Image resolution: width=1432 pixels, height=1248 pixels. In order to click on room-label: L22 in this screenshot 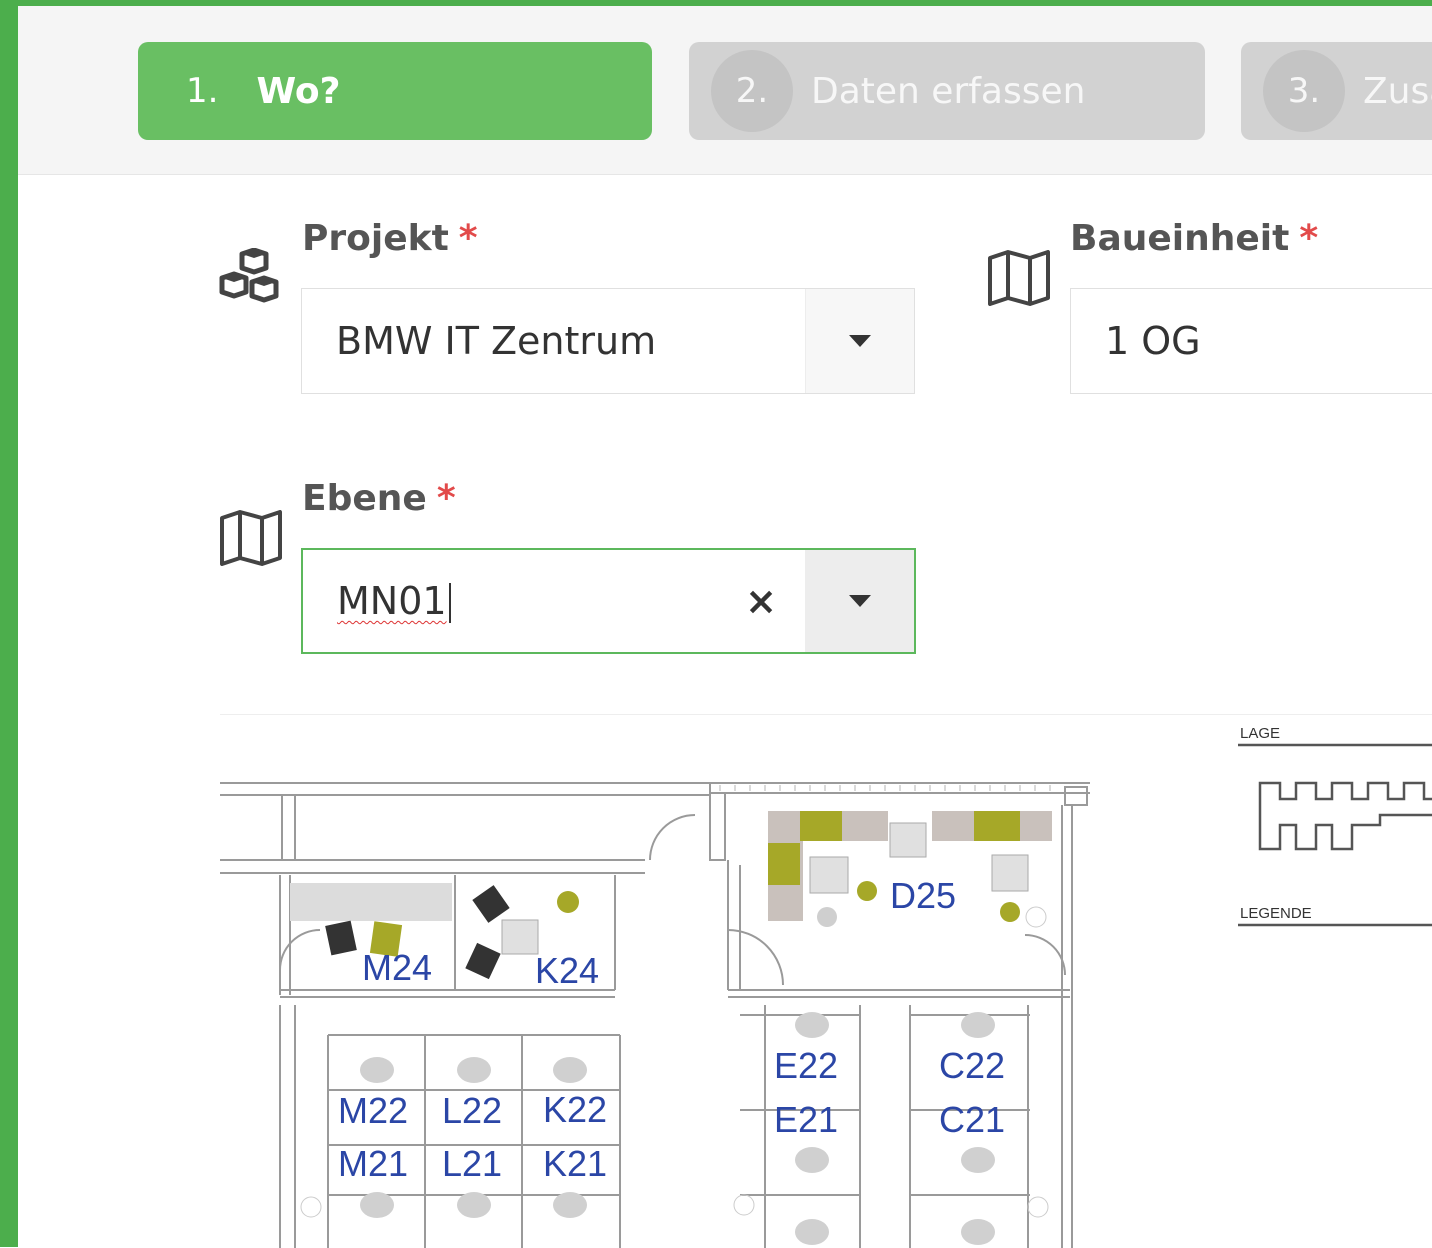, I will do `click(472, 1111)`.